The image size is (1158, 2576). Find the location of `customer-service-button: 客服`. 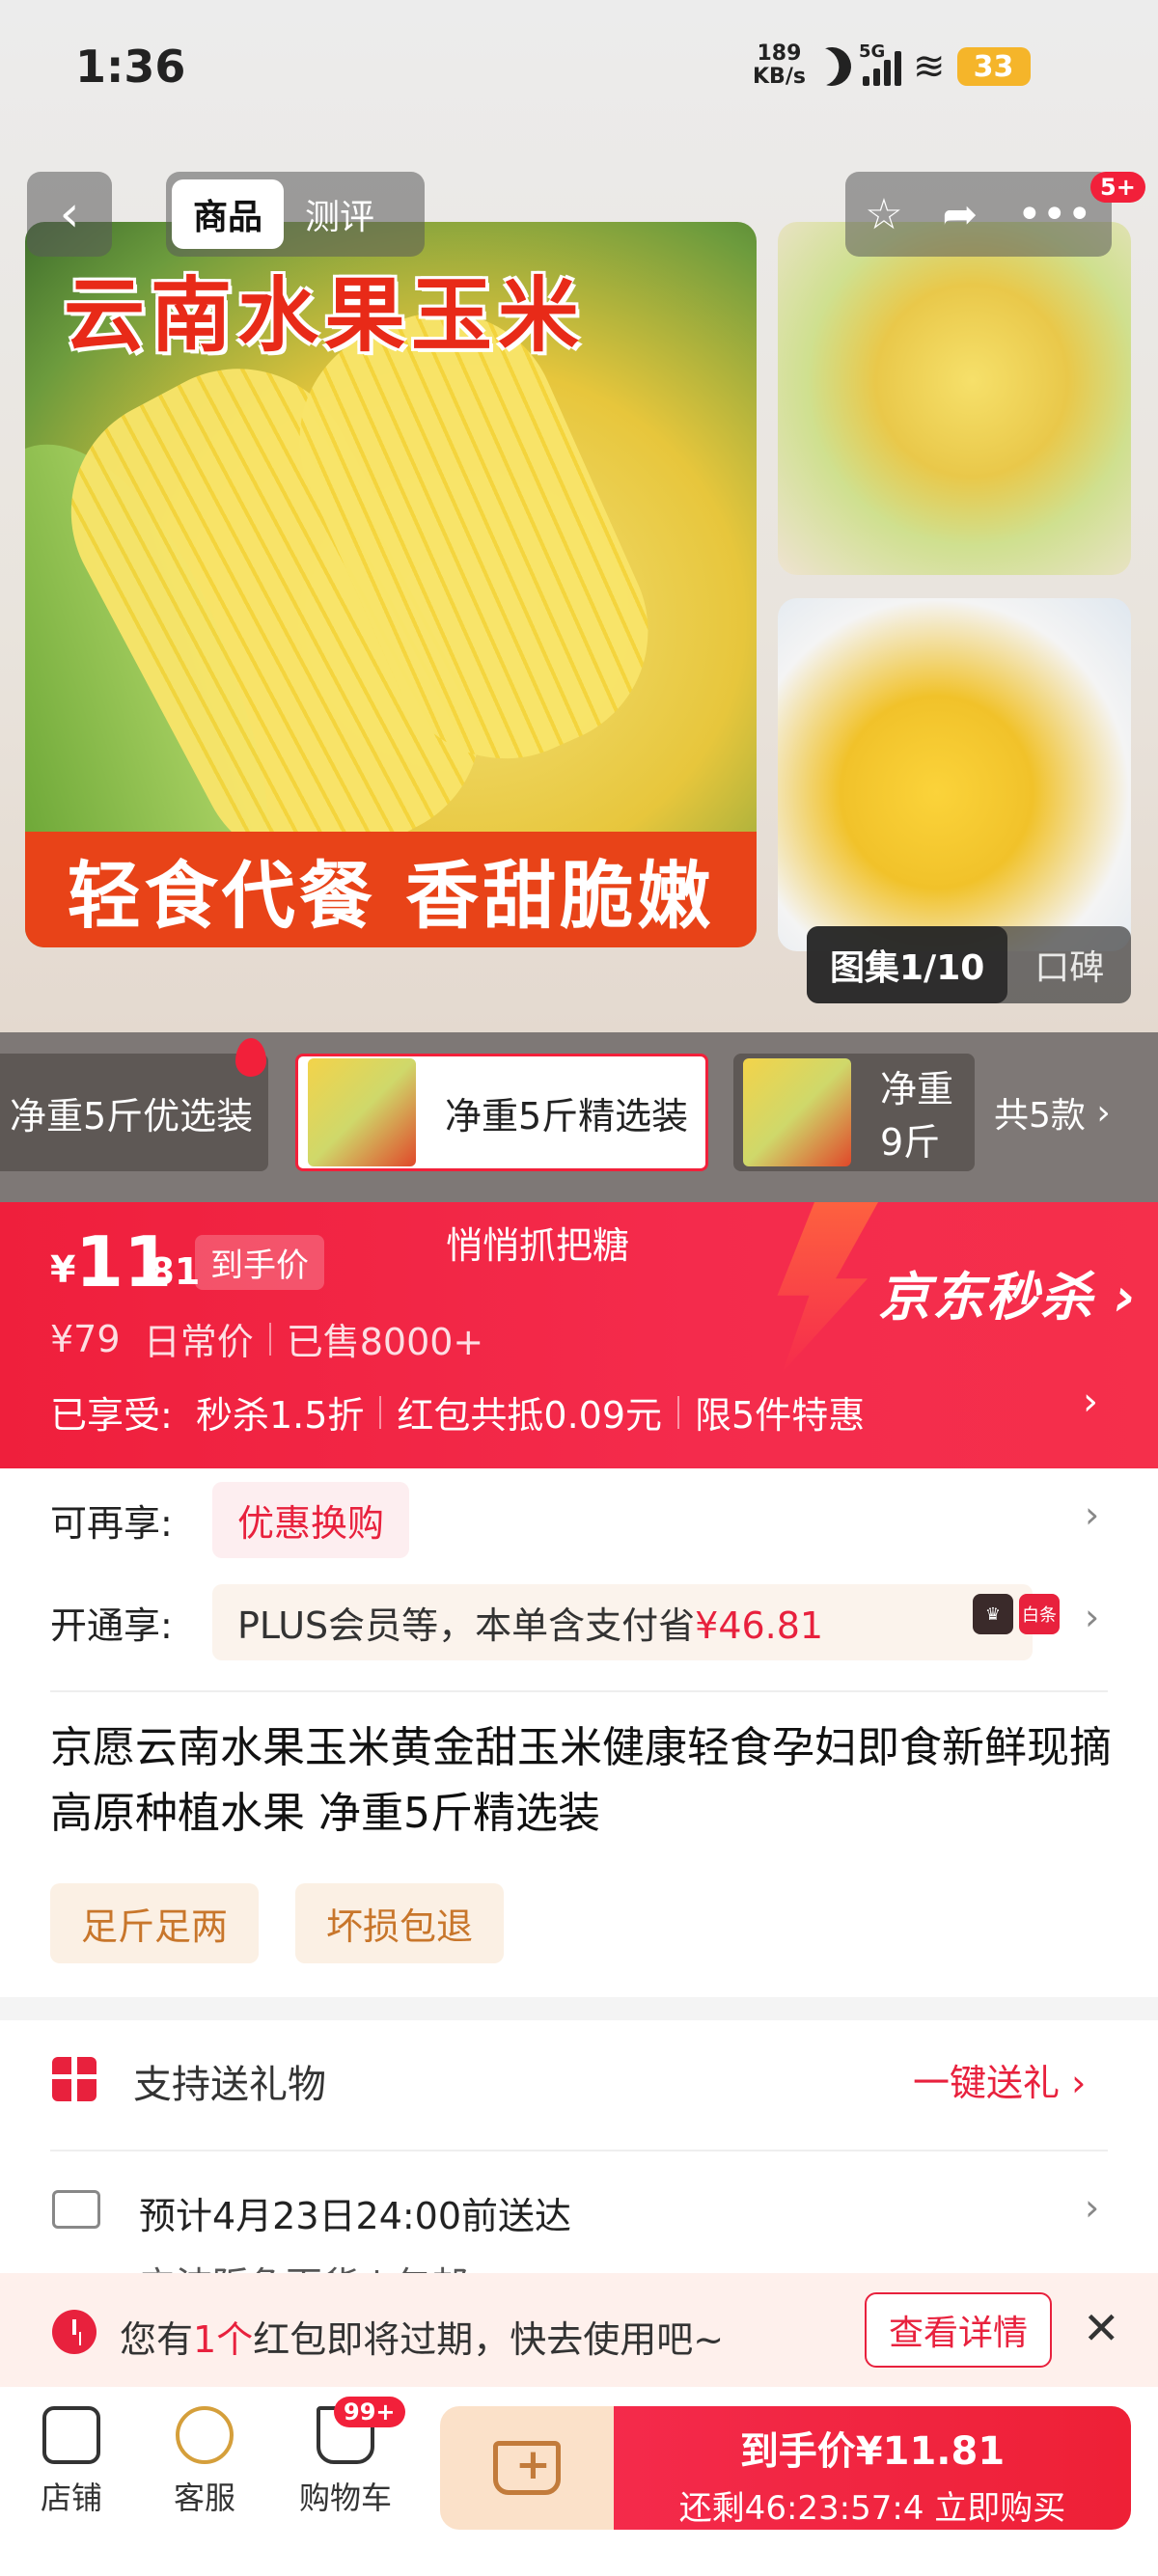

customer-service-button: 客服 is located at coordinates (204, 2462).